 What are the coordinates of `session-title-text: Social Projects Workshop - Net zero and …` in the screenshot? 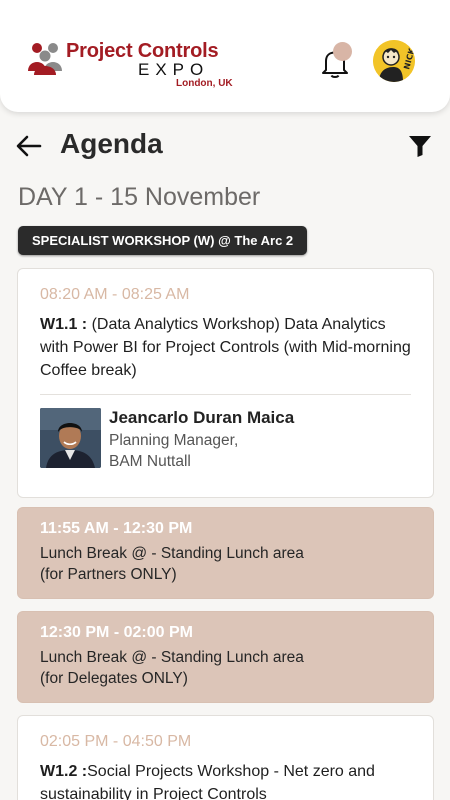 It's located at (207, 781).